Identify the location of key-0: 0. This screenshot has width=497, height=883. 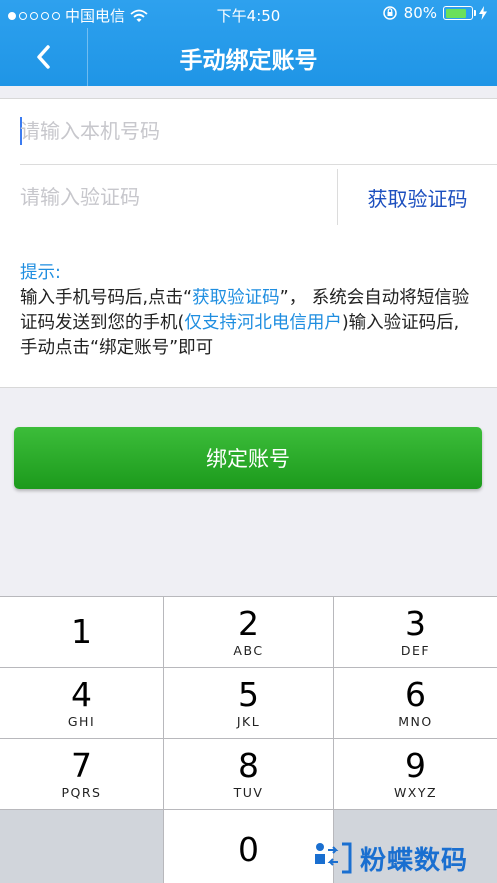
(249, 846).